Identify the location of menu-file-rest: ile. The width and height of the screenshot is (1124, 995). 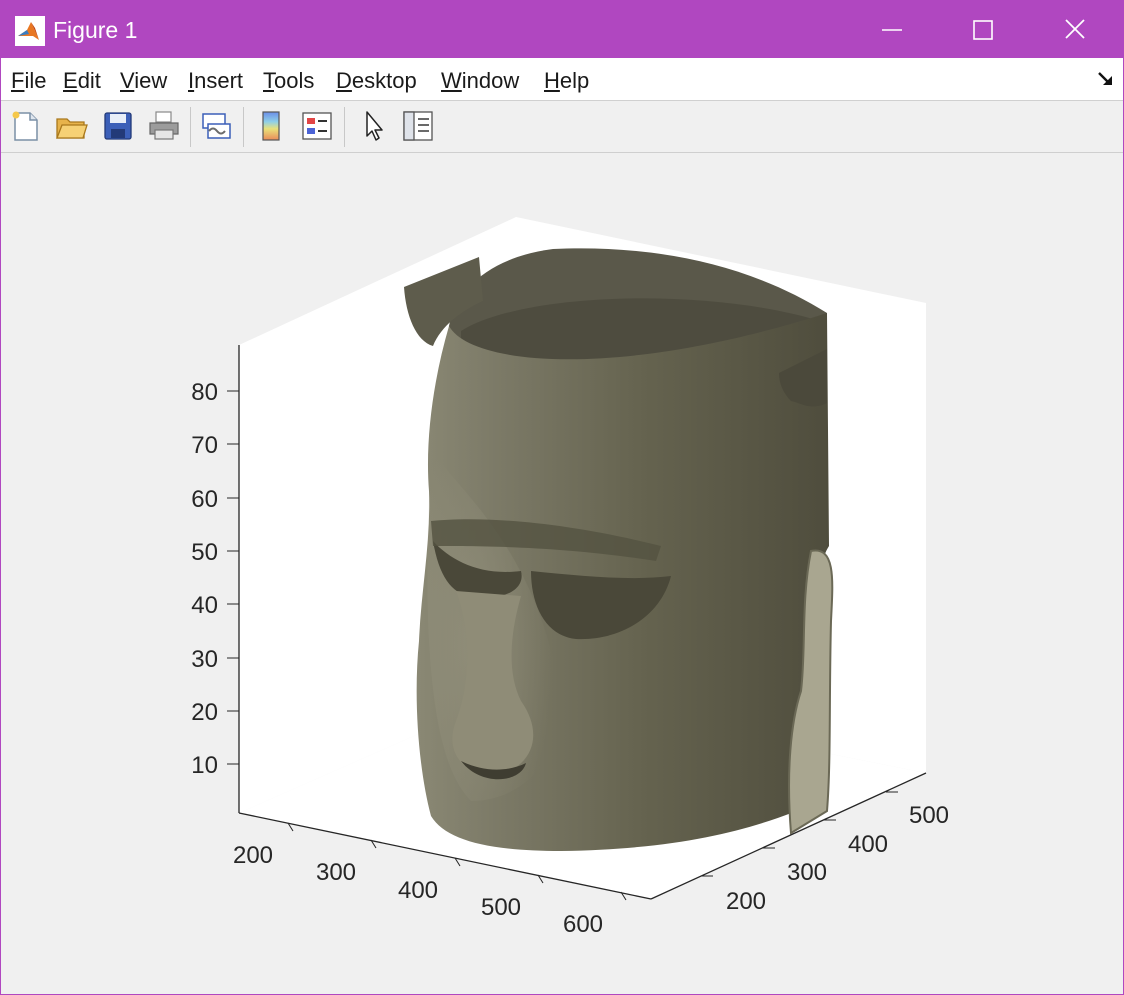
(35, 80).